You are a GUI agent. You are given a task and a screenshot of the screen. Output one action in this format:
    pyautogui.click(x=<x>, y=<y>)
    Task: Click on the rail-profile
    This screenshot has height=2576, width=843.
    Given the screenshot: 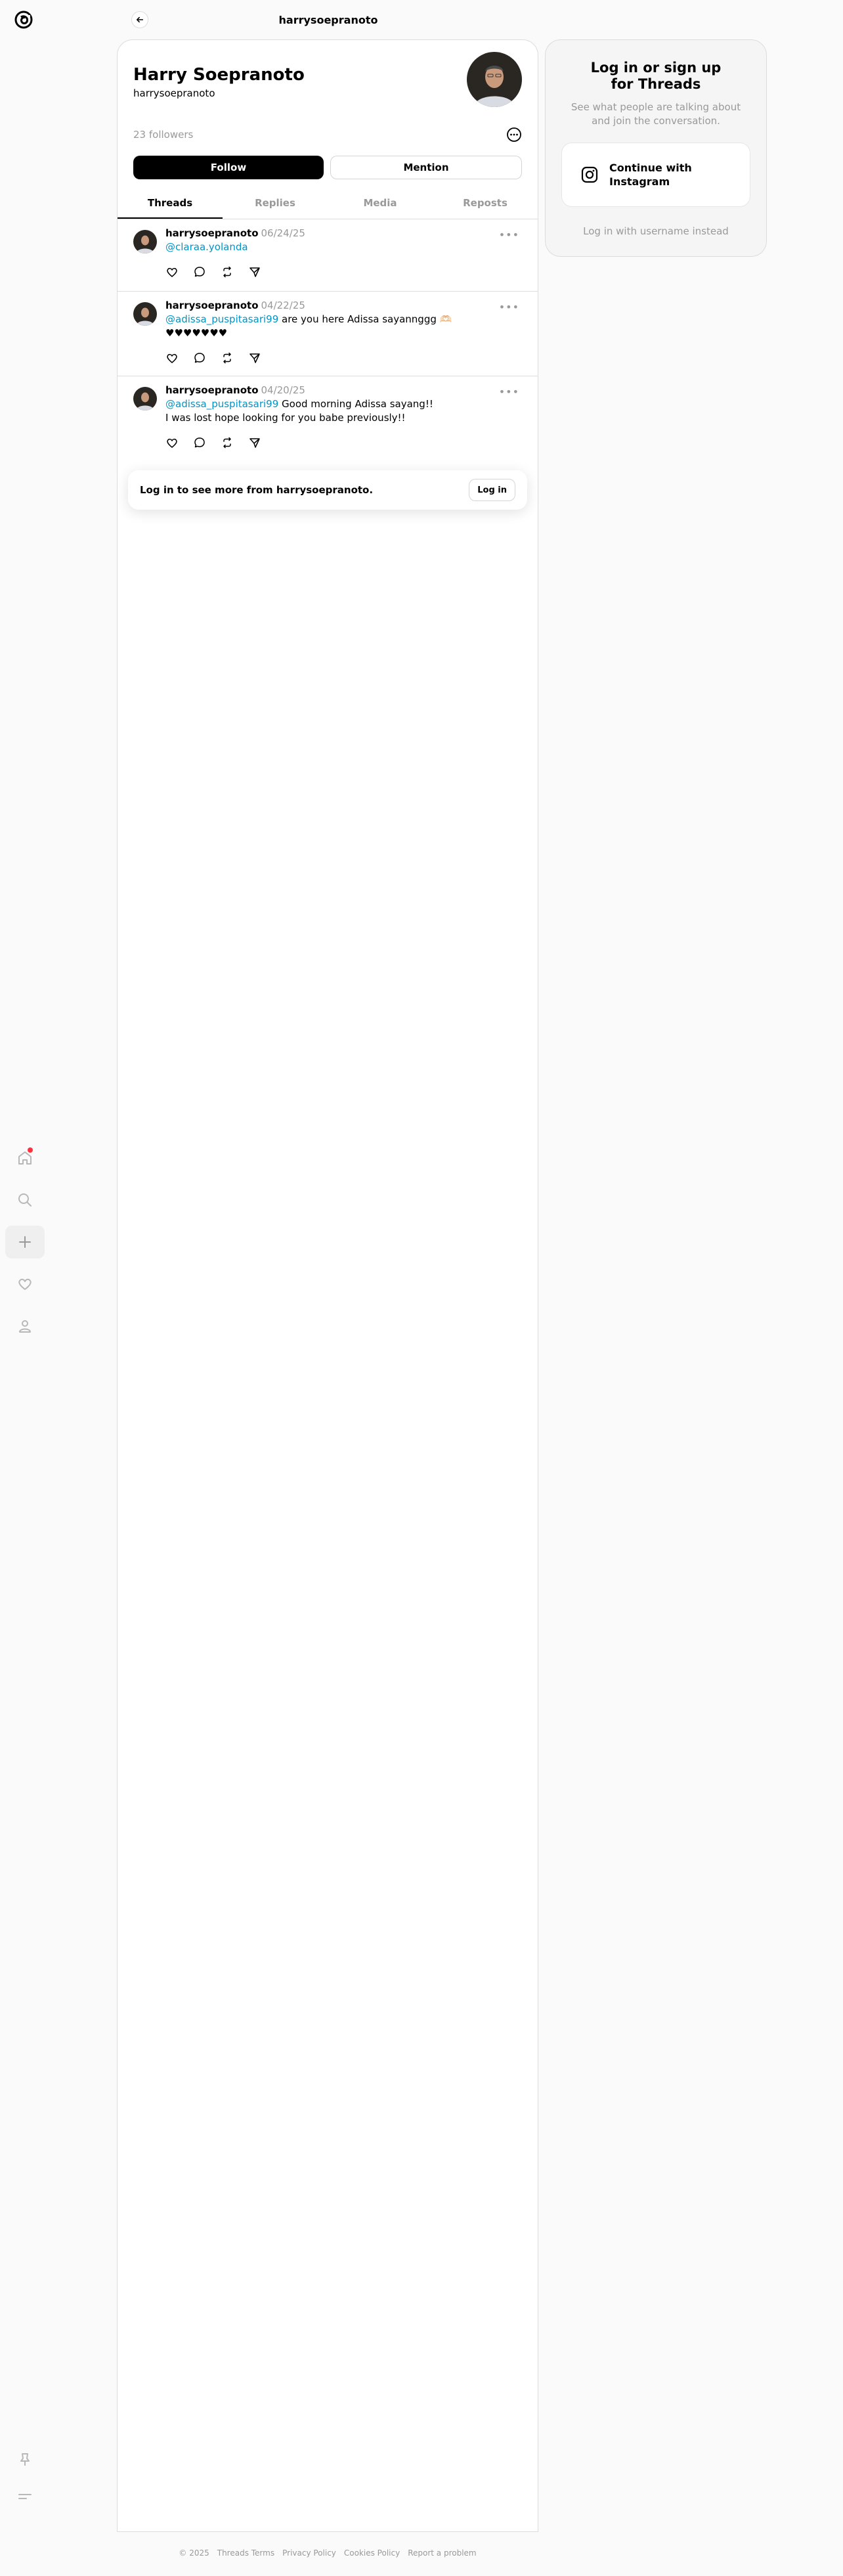 What is the action you would take?
    pyautogui.click(x=25, y=1326)
    